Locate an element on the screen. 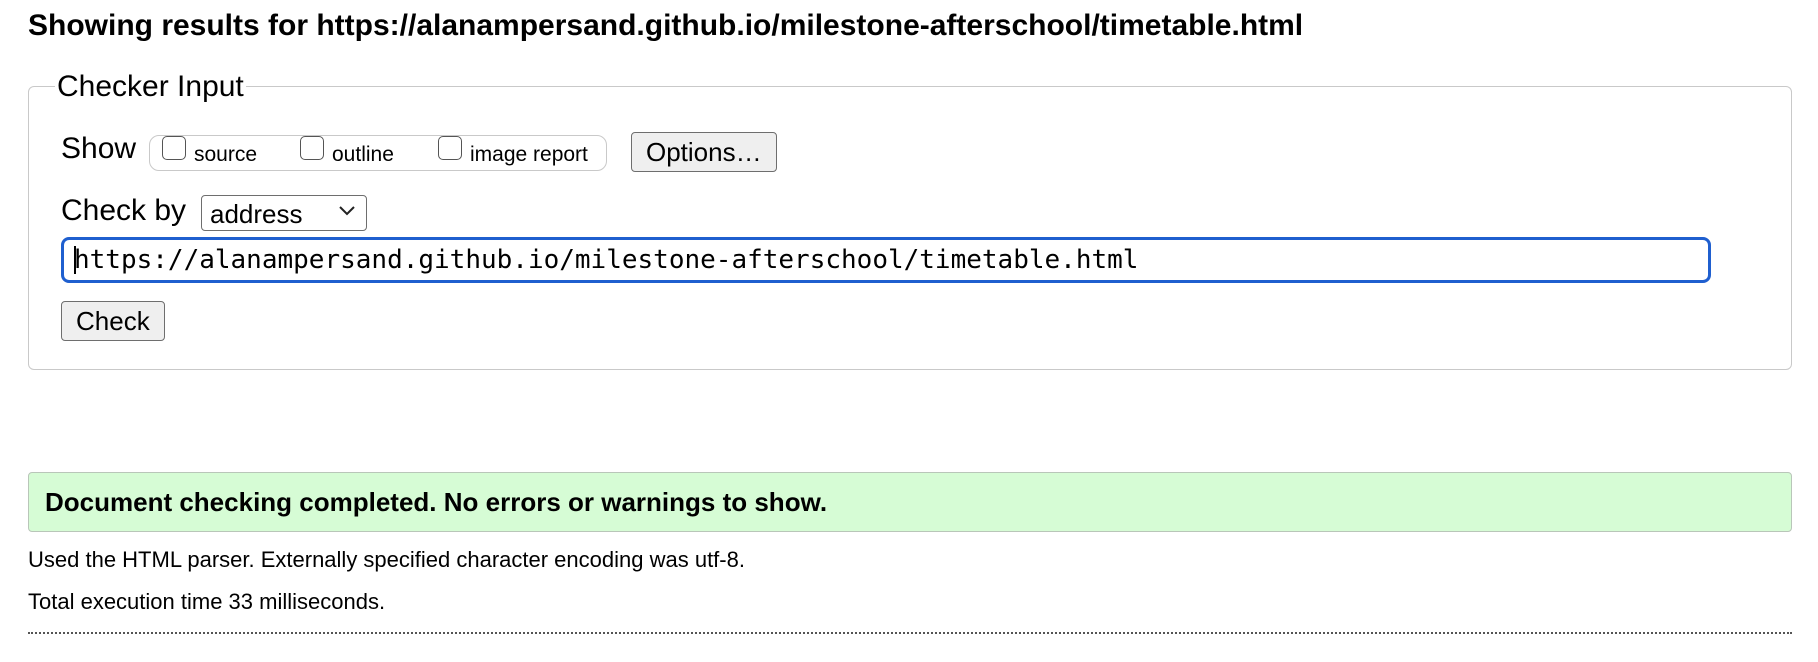 Image resolution: width=1818 pixels, height=662 pixels. dotted-divider is located at coordinates (910, 633).